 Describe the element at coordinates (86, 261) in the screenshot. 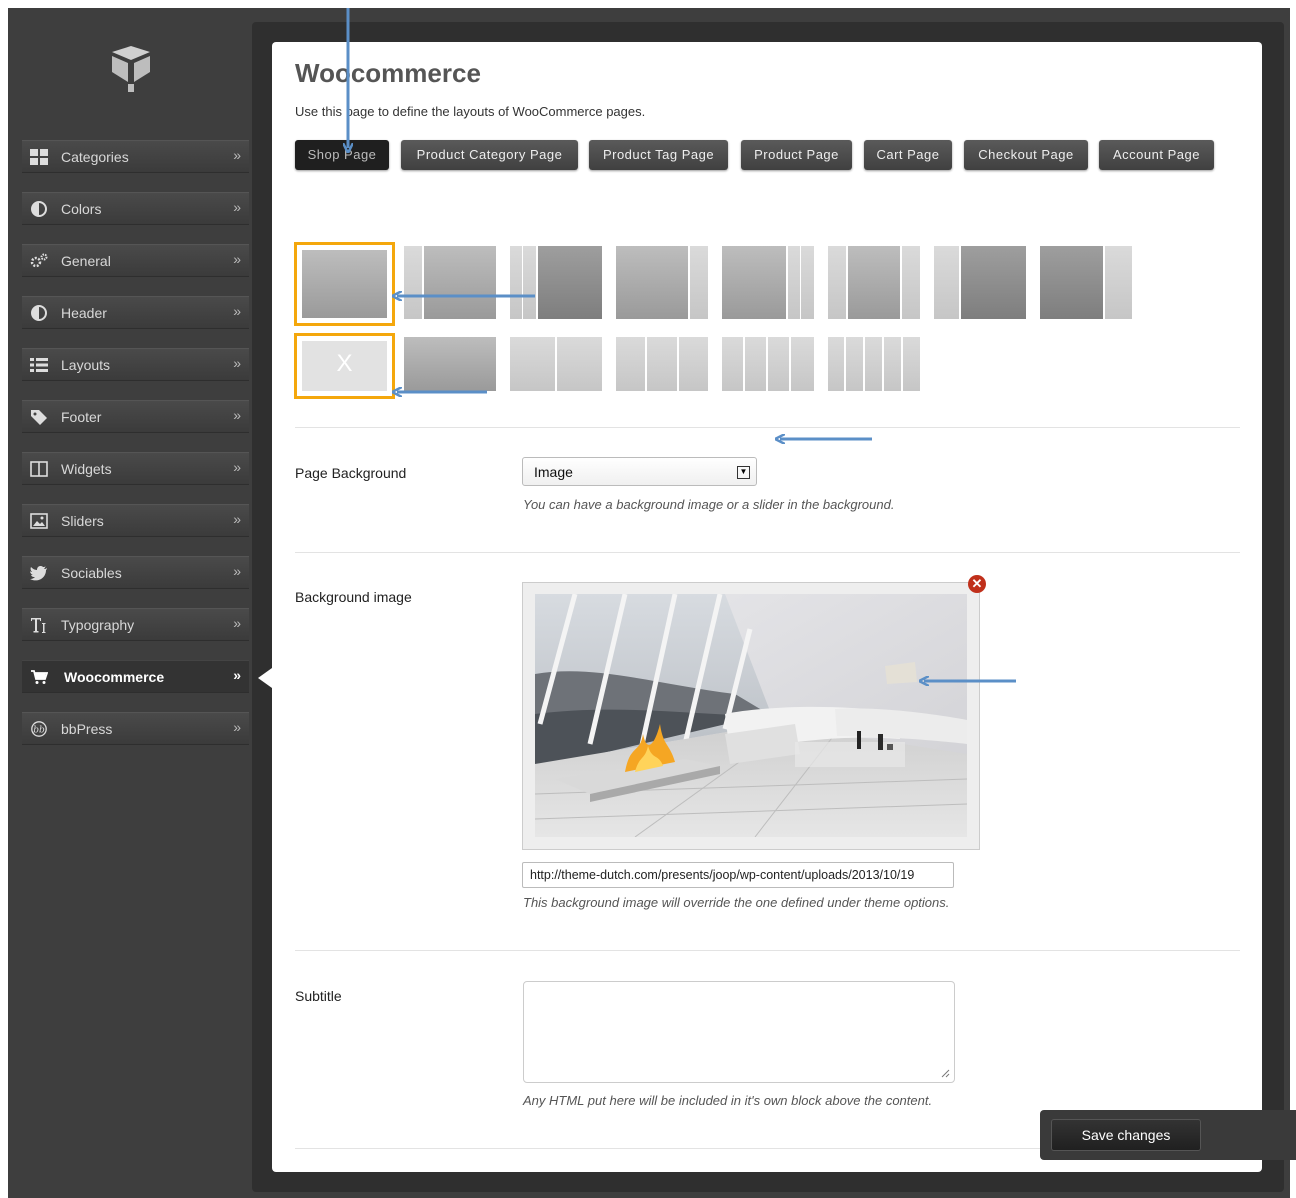

I see `sidebar-item-label: General` at that location.